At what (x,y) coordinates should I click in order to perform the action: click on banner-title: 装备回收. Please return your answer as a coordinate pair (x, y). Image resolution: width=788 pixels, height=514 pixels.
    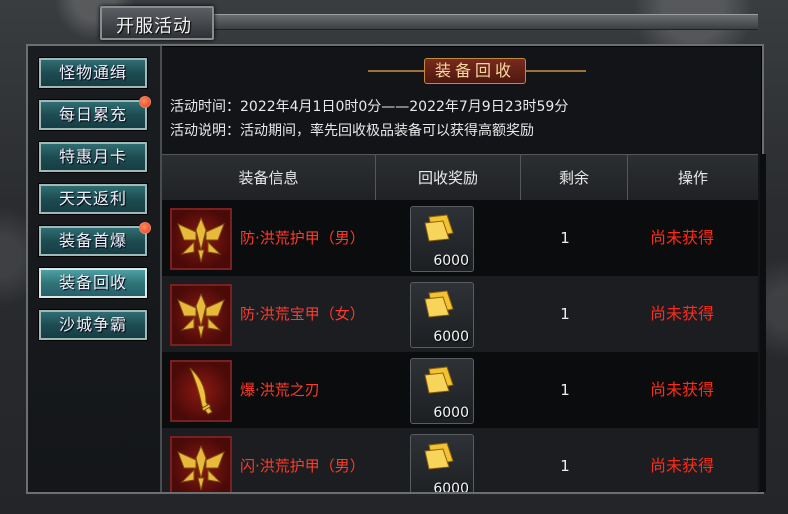
    Looking at the image, I should click on (475, 71).